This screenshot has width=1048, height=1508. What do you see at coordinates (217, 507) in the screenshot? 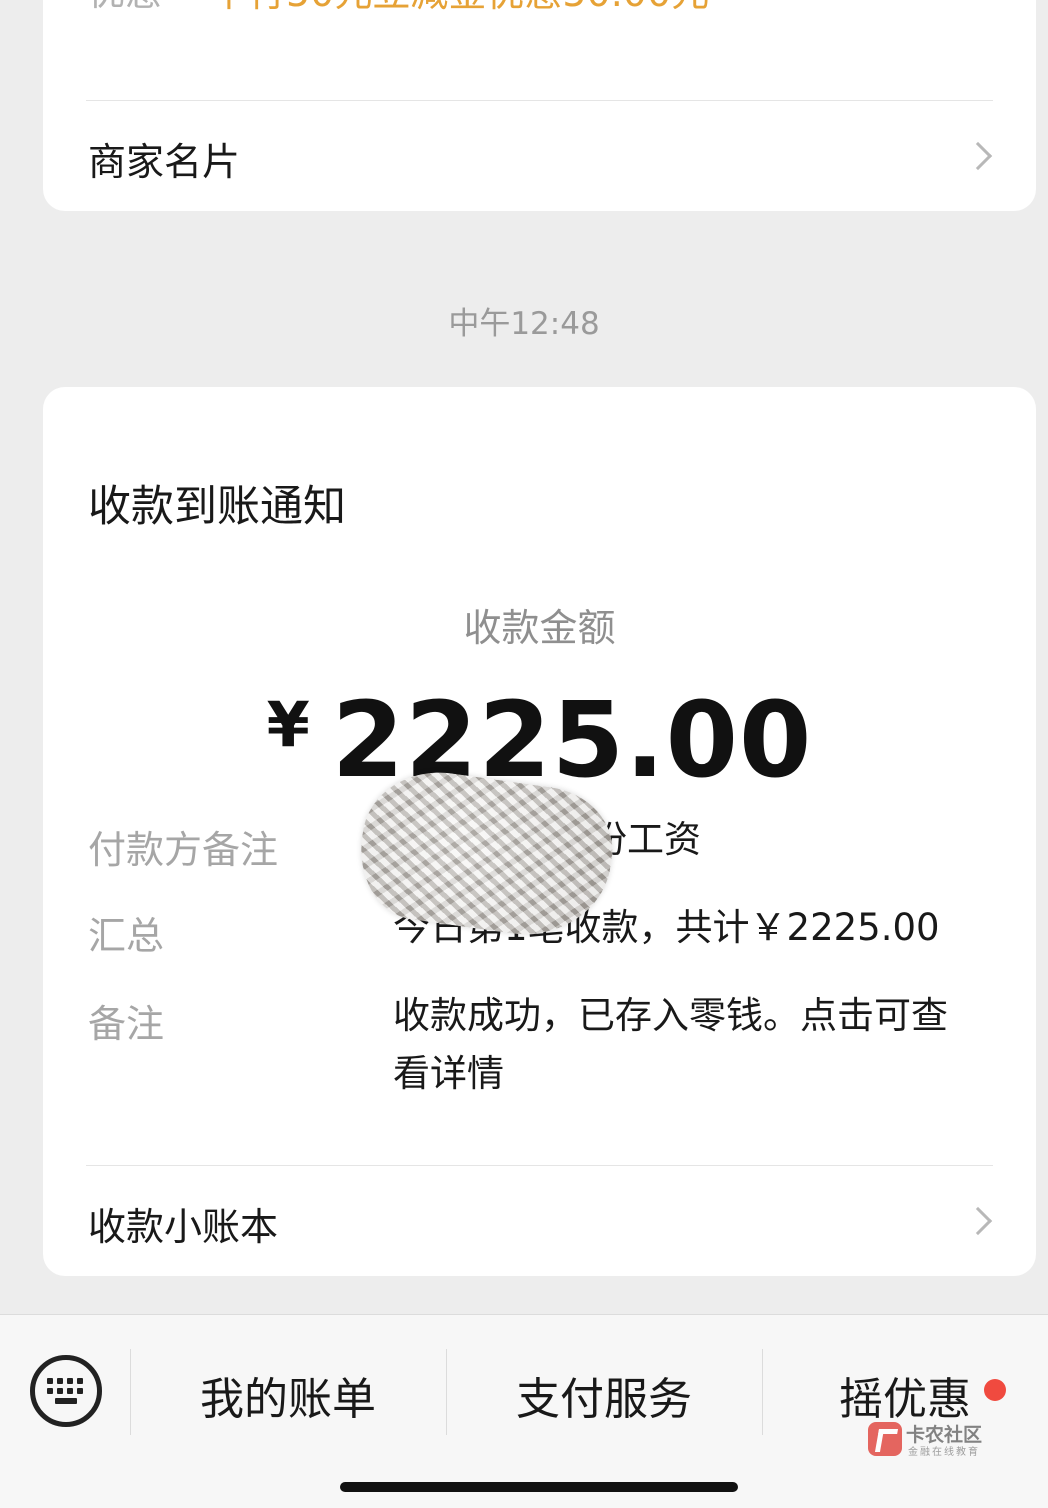
I see `notification-title: 收款到账通知` at bounding box center [217, 507].